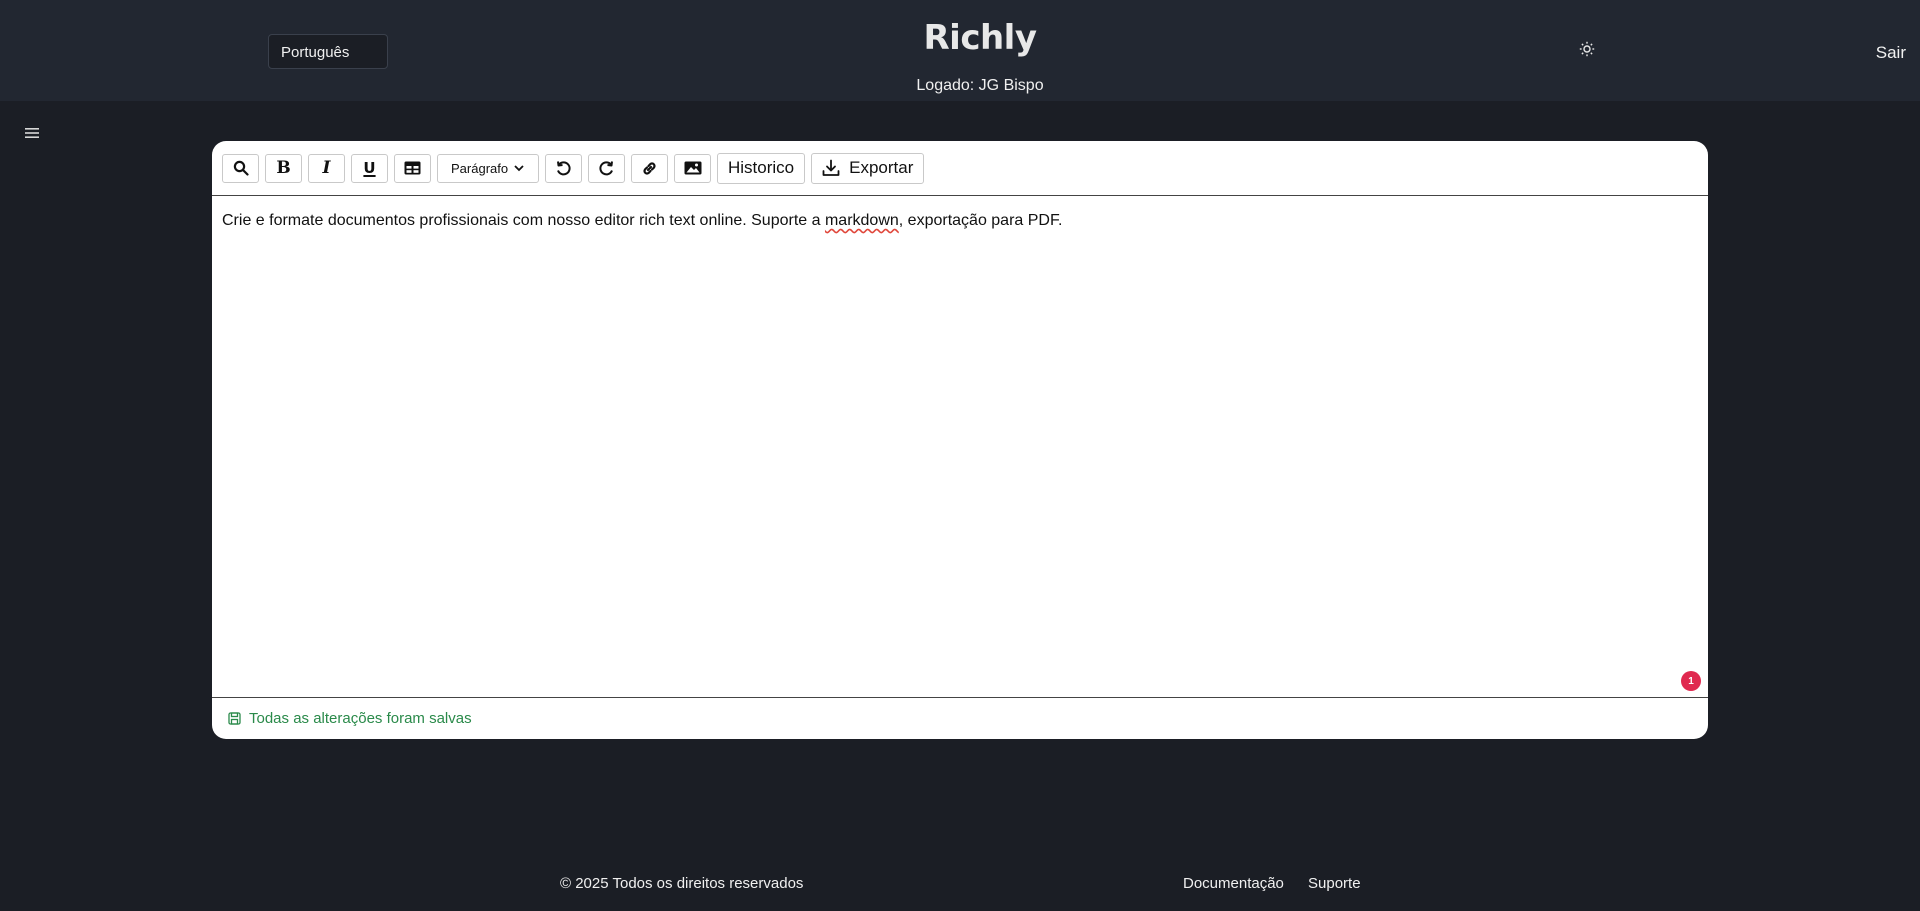  Describe the element at coordinates (519, 167) in the screenshot. I see `chevron-down-icon` at that location.